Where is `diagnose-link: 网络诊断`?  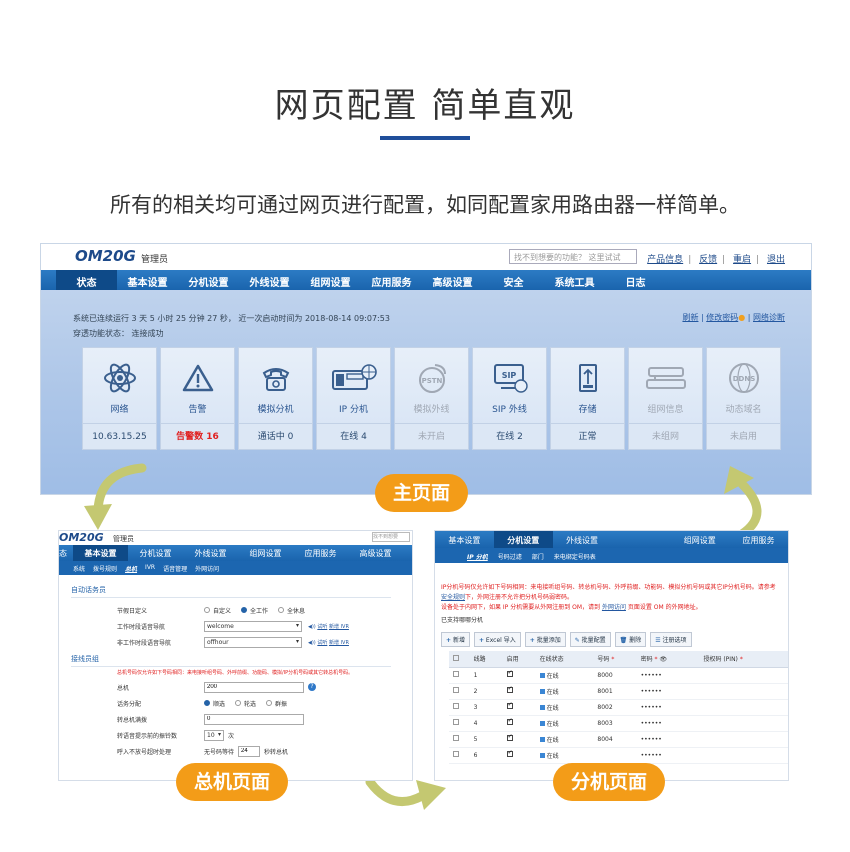 diagnose-link: 网络诊断 is located at coordinates (769, 317).